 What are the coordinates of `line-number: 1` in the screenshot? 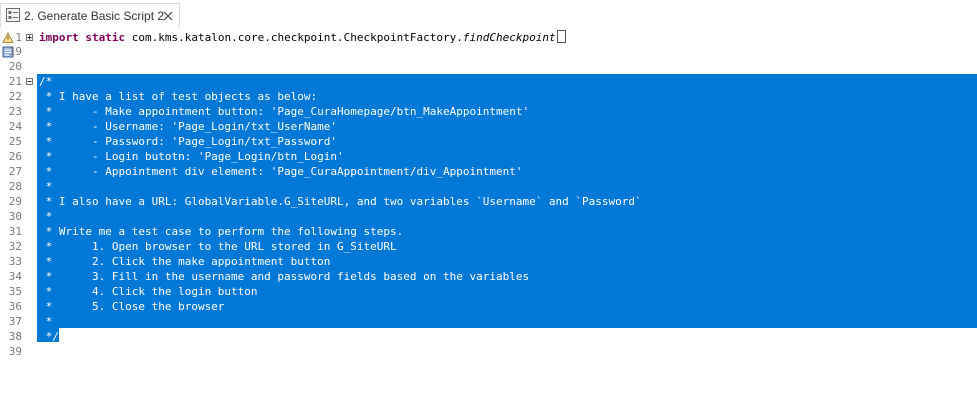 It's located at (18, 37).